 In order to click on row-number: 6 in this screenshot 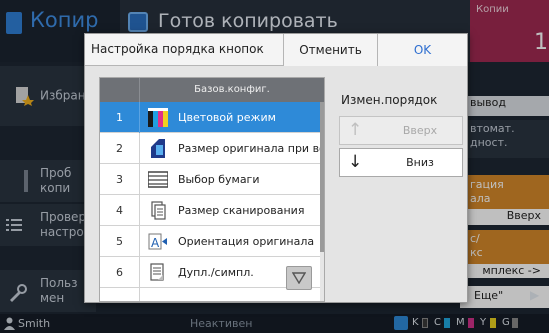, I will do `click(120, 272)`.